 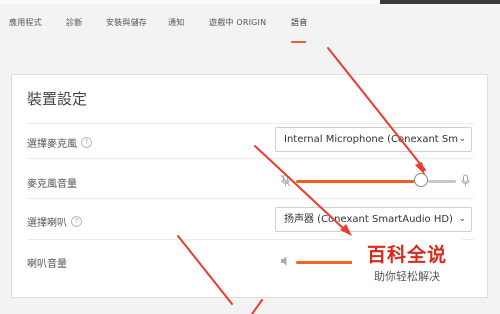 What do you see at coordinates (420, 168) in the screenshot?
I see `arrow-head` at bounding box center [420, 168].